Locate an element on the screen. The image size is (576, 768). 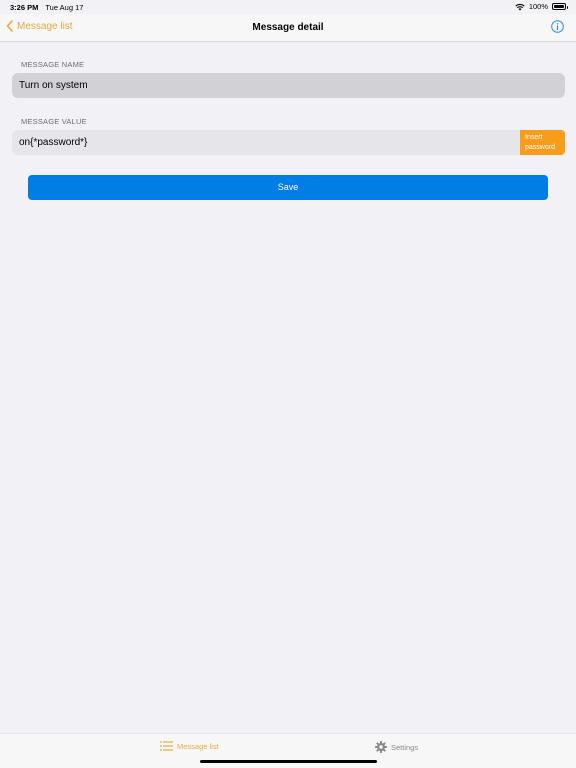
tab-message-list: Message list is located at coordinates (189, 746).